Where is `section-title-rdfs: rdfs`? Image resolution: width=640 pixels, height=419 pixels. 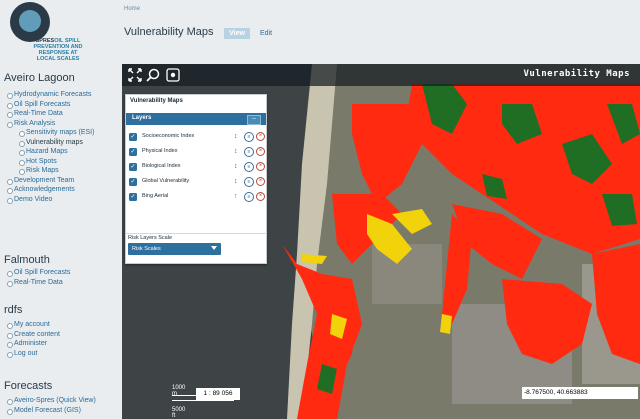
section-title-rdfs: rdfs is located at coordinates (13, 310).